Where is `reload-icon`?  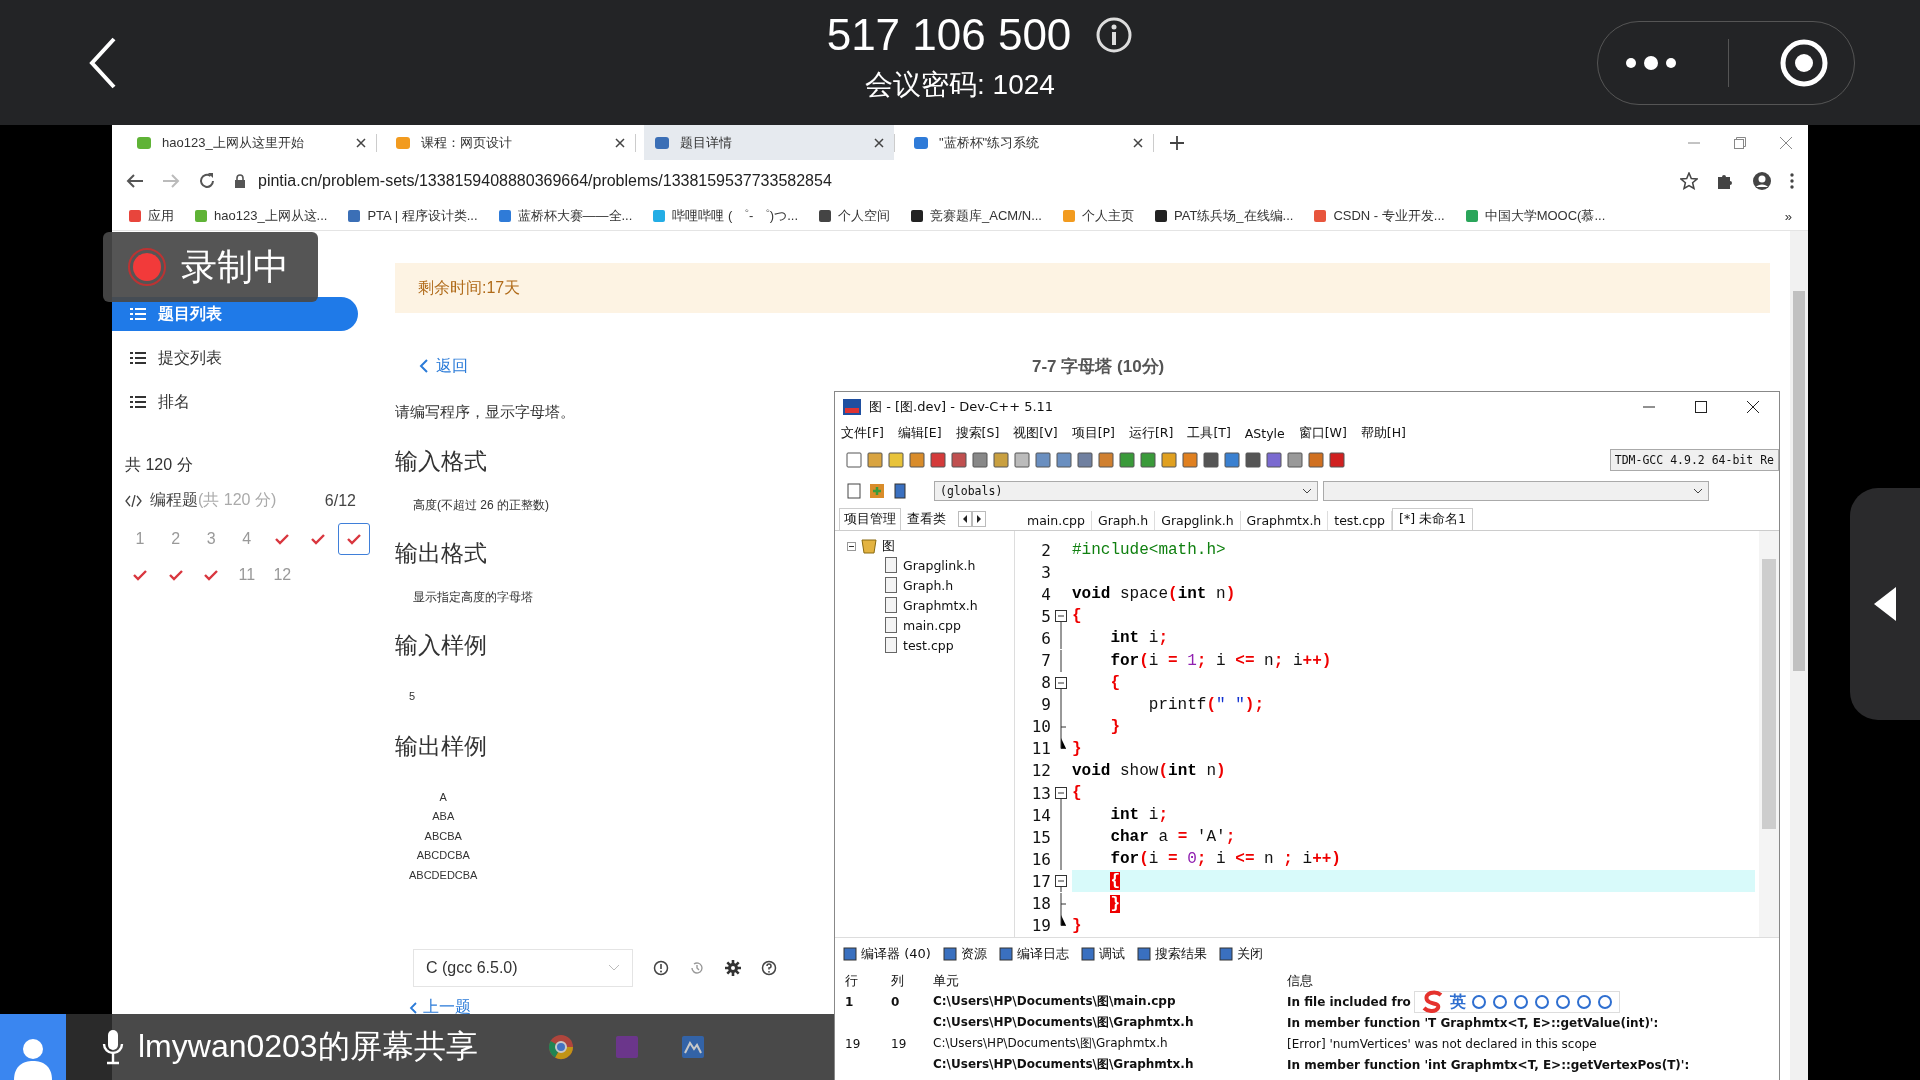
reload-icon is located at coordinates (207, 181).